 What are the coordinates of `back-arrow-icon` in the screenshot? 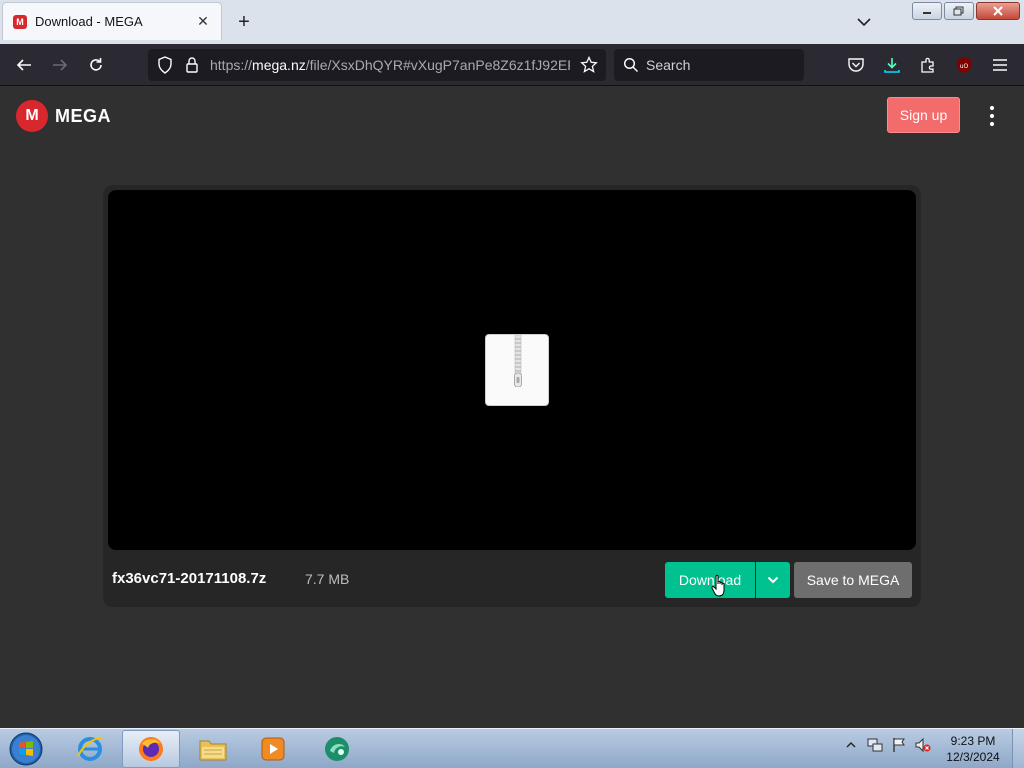 It's located at (24, 65).